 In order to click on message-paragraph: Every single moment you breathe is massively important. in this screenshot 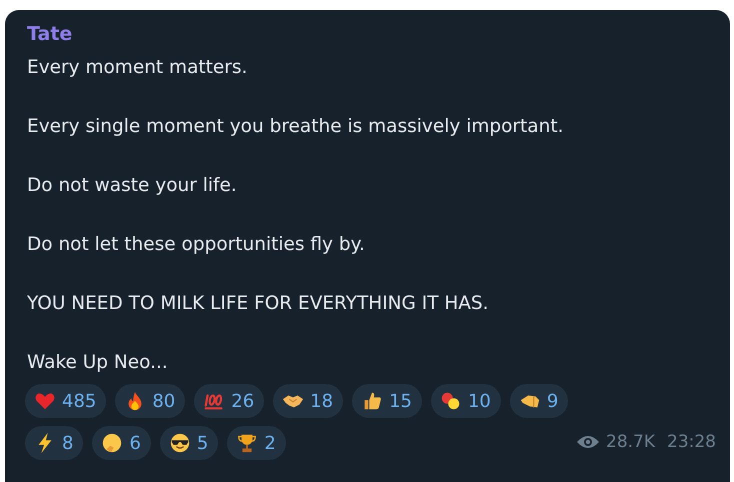, I will do `click(295, 127)`.